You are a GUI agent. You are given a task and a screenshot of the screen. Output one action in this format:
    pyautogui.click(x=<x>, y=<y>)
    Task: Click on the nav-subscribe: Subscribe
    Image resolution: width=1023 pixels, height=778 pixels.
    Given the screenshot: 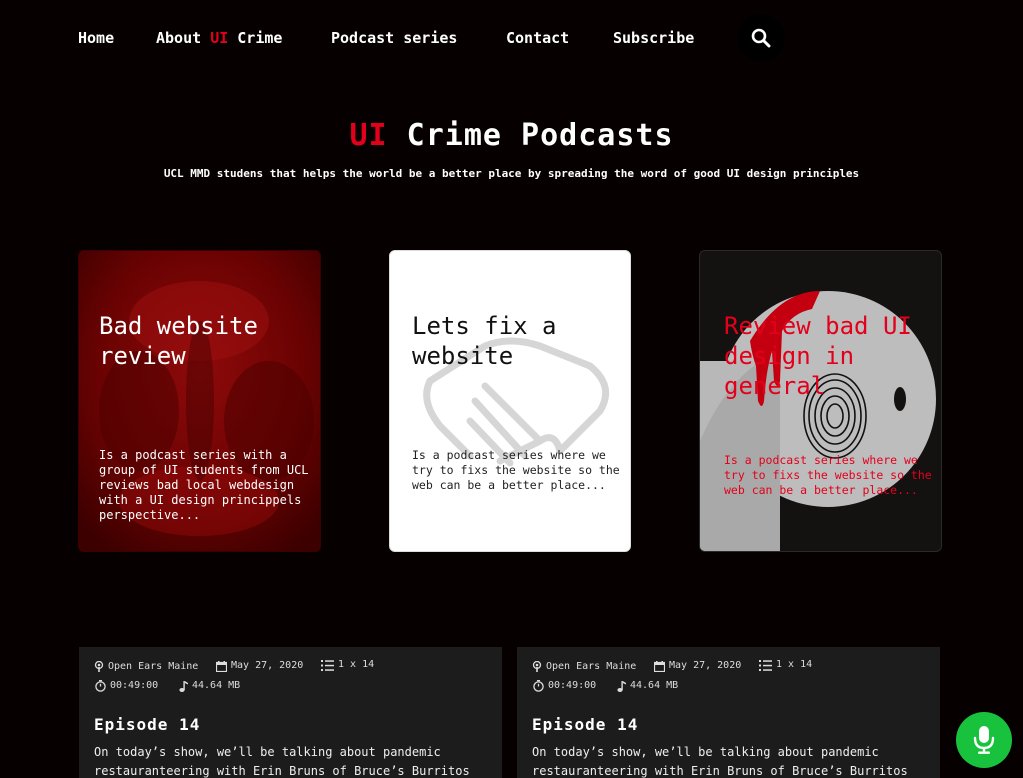 What is the action you would take?
    pyautogui.click(x=653, y=38)
    